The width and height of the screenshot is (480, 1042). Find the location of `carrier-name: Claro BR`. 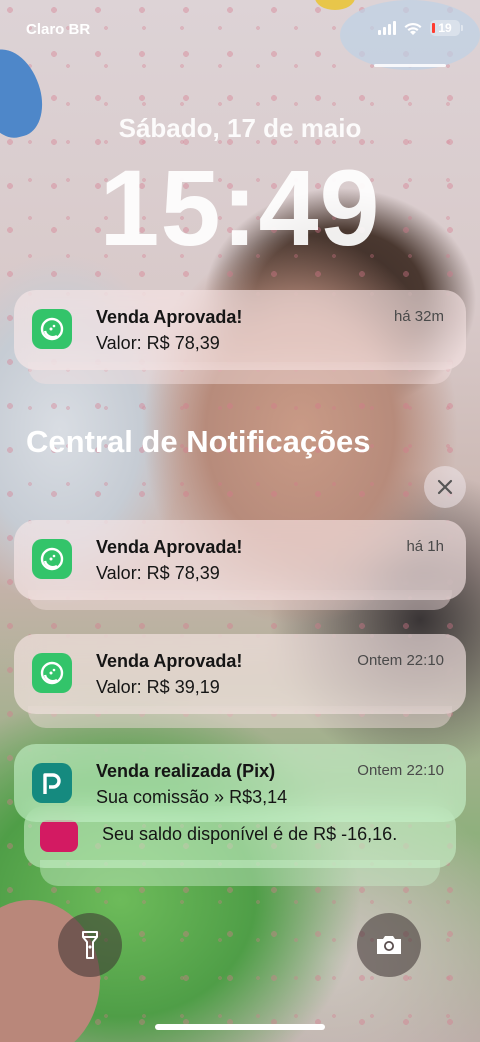

carrier-name: Claro BR is located at coordinates (58, 29).